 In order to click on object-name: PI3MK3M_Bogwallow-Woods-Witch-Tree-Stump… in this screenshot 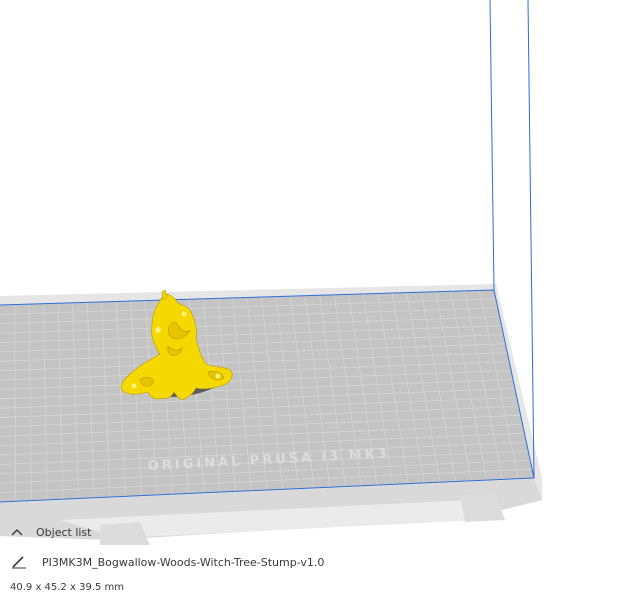, I will do `click(183, 562)`.